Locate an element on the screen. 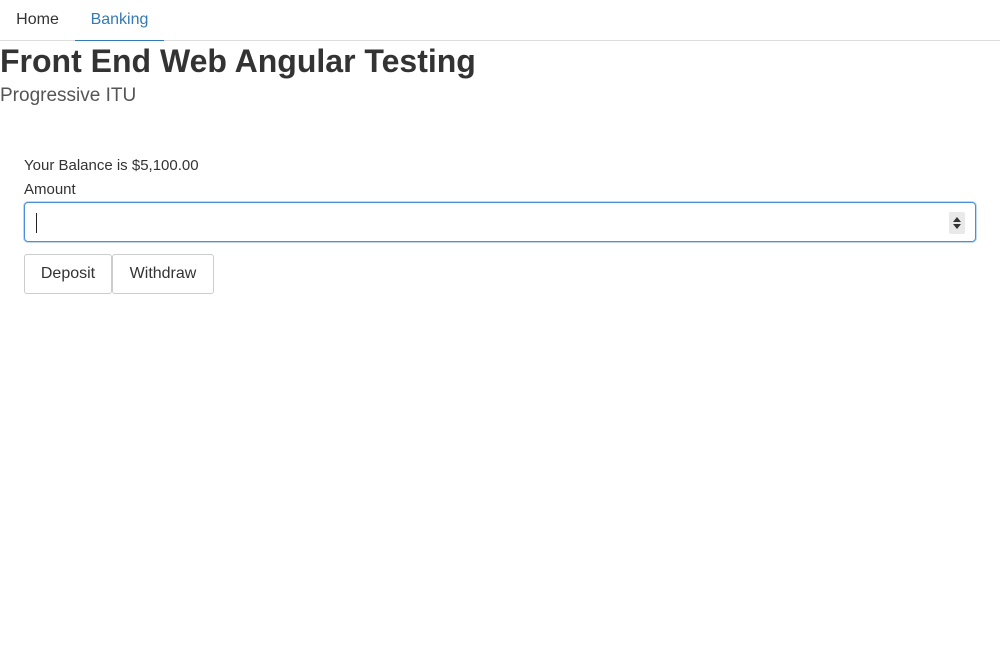  withdraw-button: Withdraw is located at coordinates (163, 274).